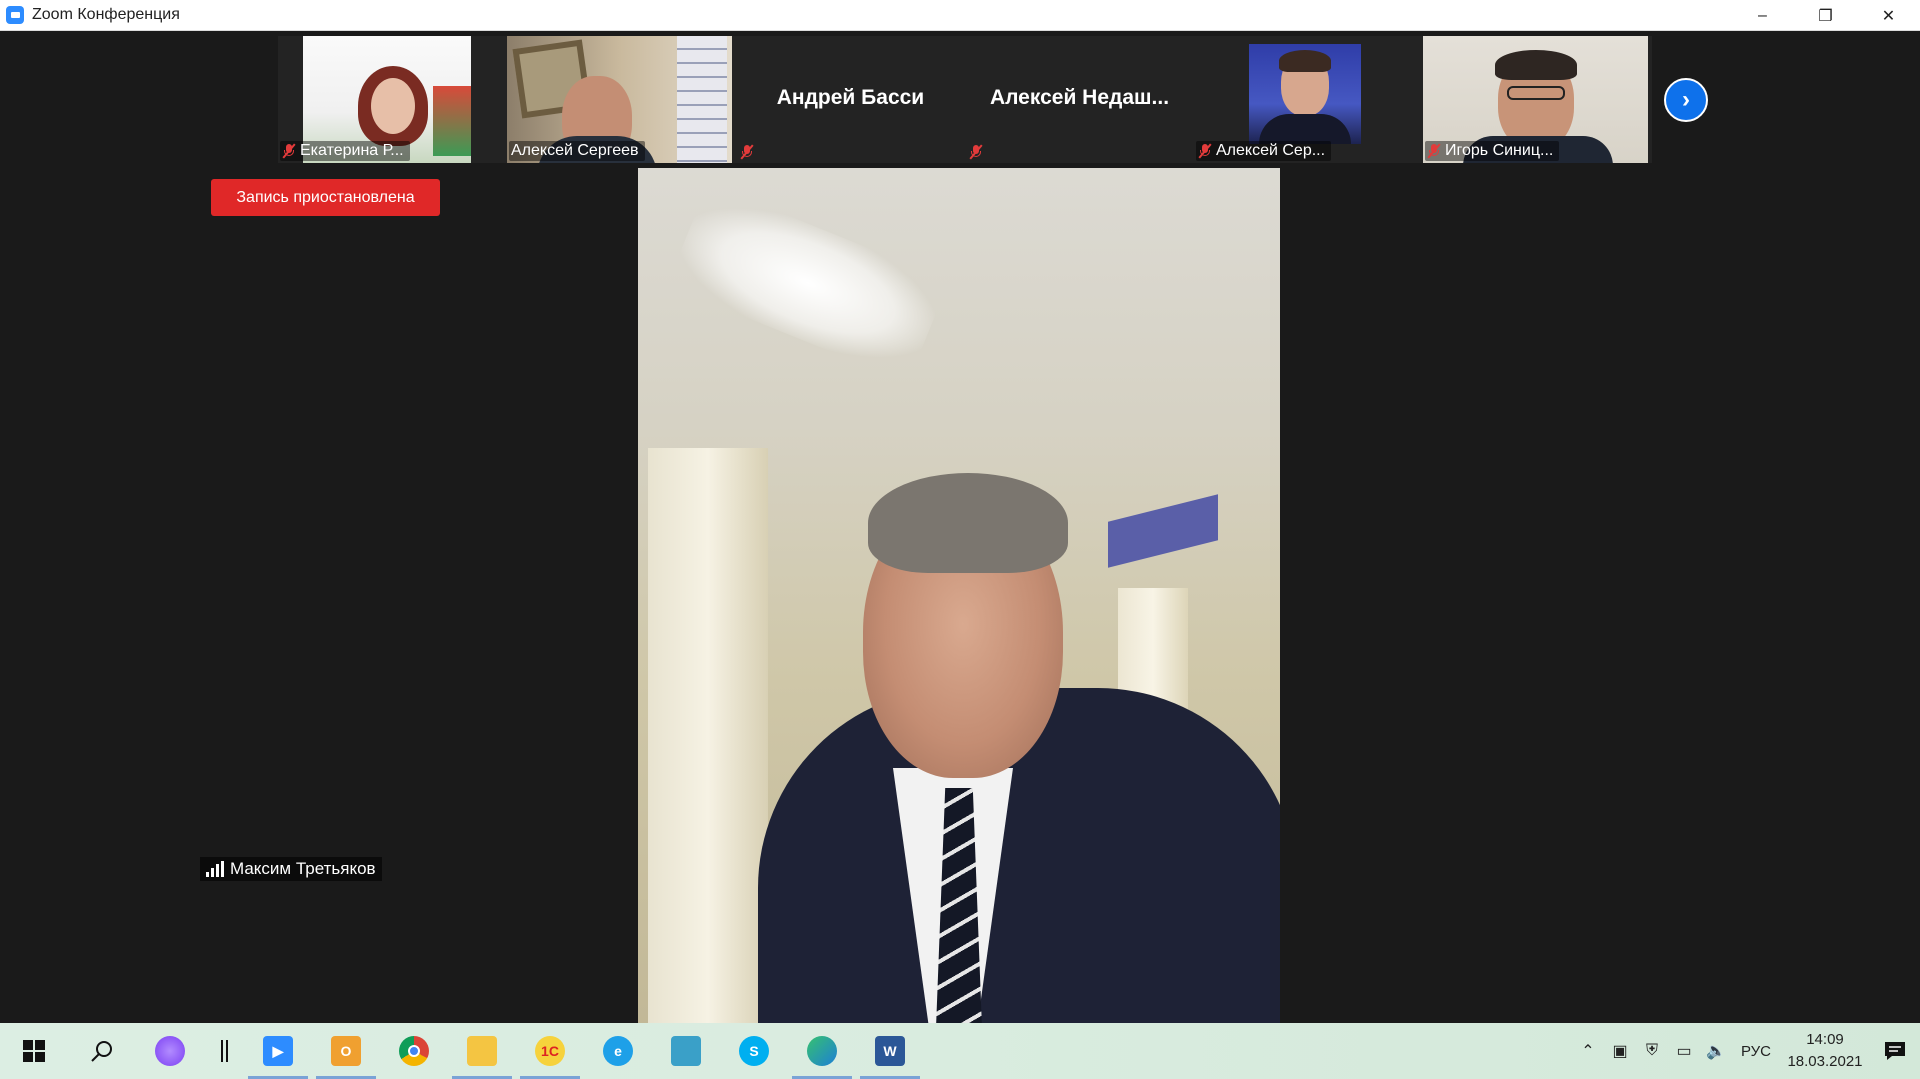 Image resolution: width=1920 pixels, height=1079 pixels. I want to click on notification-button, so click(1895, 1051).